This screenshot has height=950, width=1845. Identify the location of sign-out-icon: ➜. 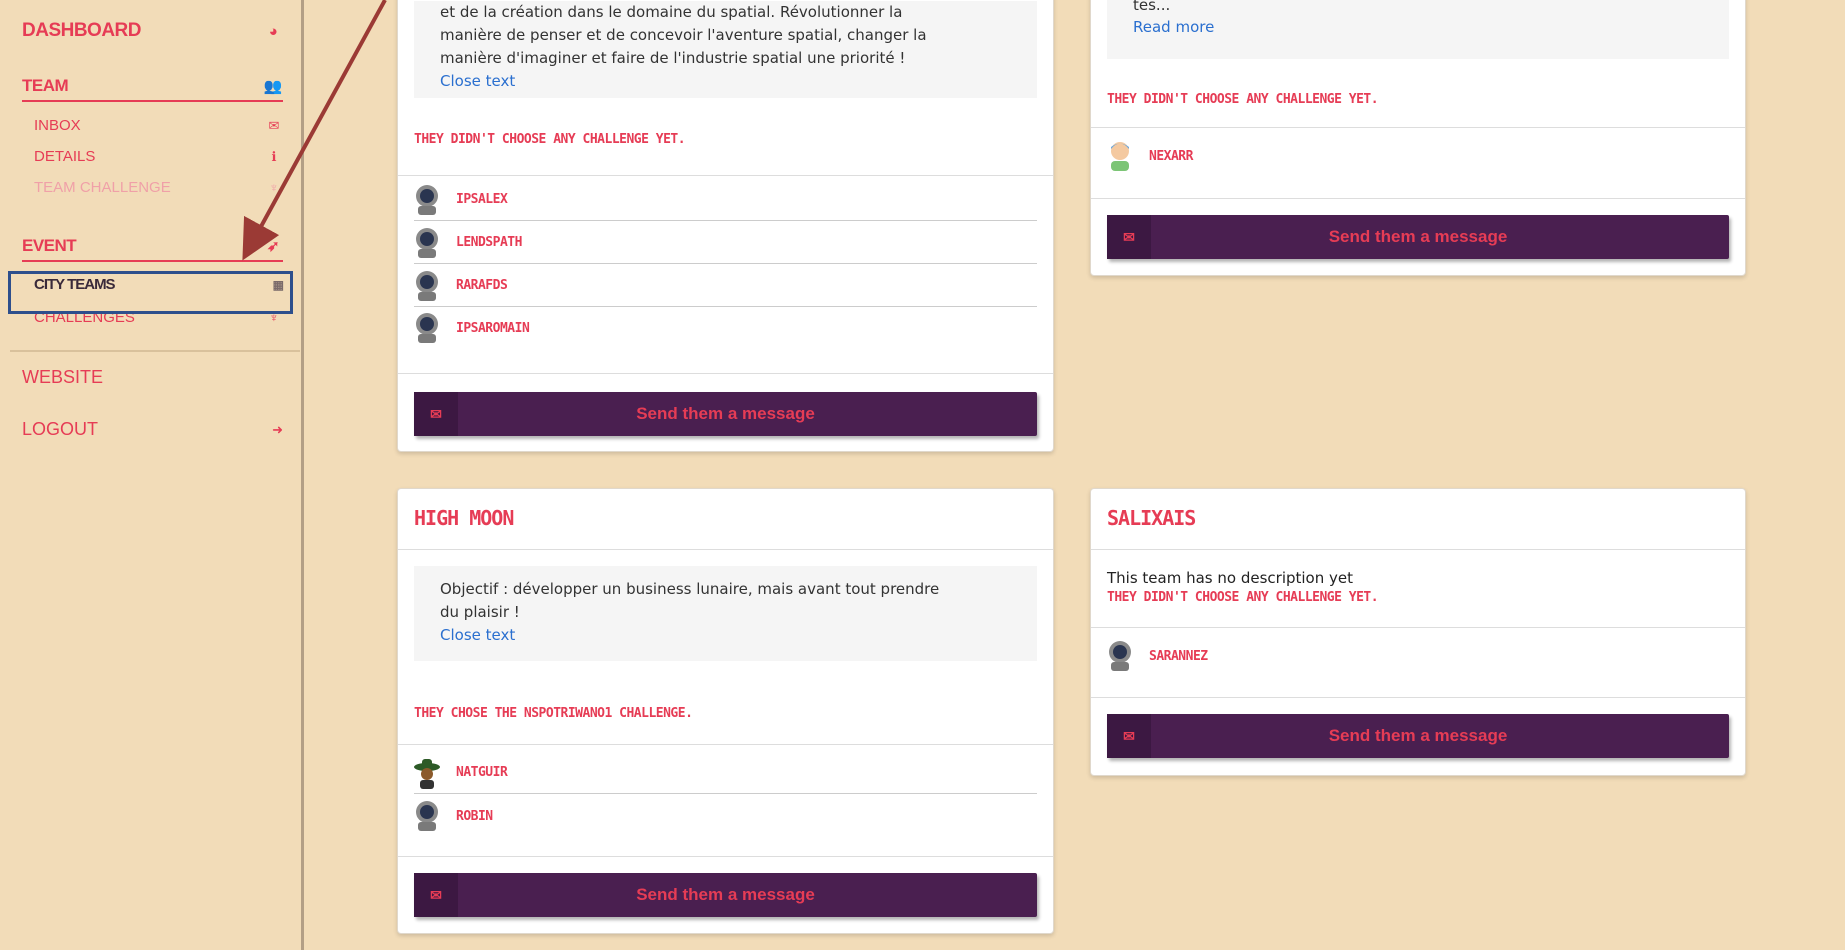
(277, 429).